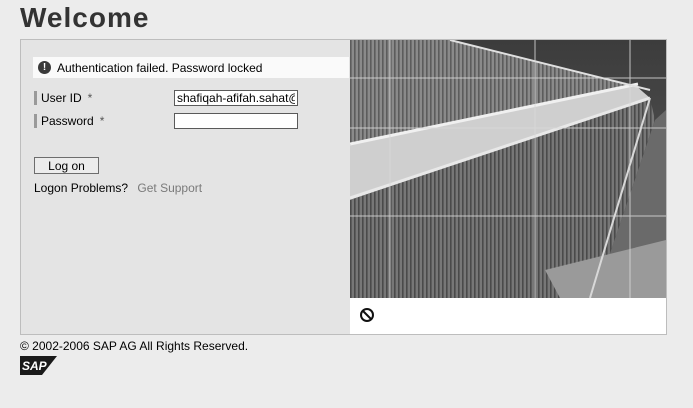  I want to click on user-id-label: User ID, so click(61, 98).